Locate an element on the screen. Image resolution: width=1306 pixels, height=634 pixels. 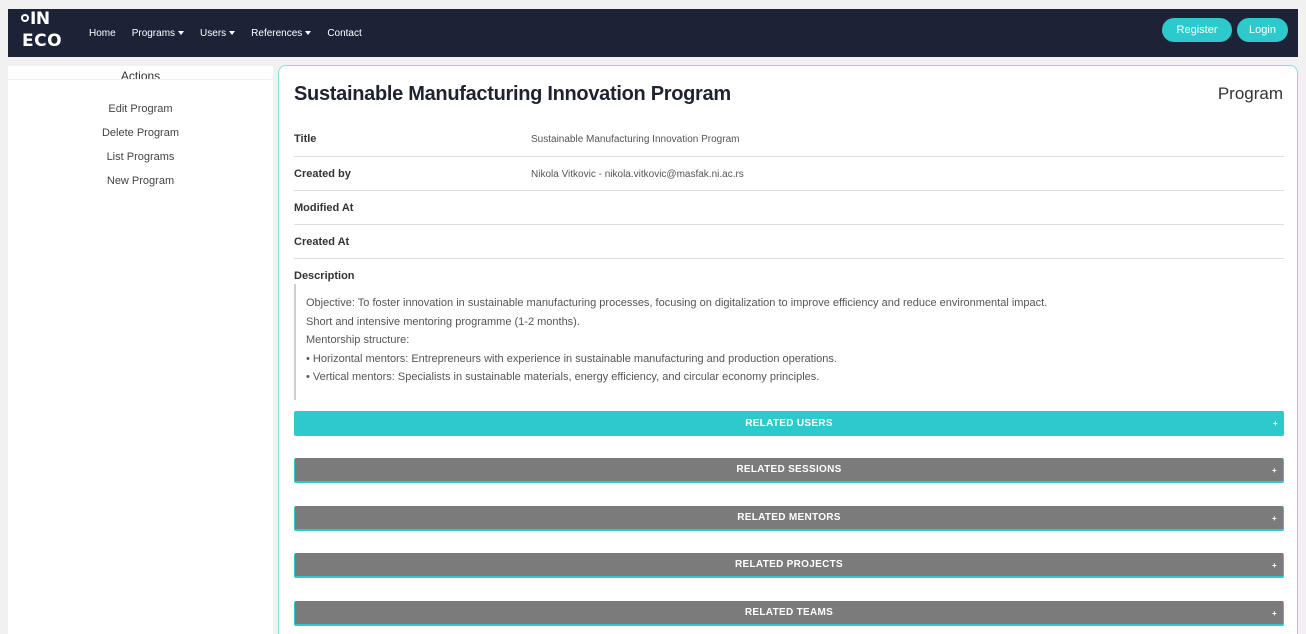
accordion-label: RELATED USERS is located at coordinates (789, 423).